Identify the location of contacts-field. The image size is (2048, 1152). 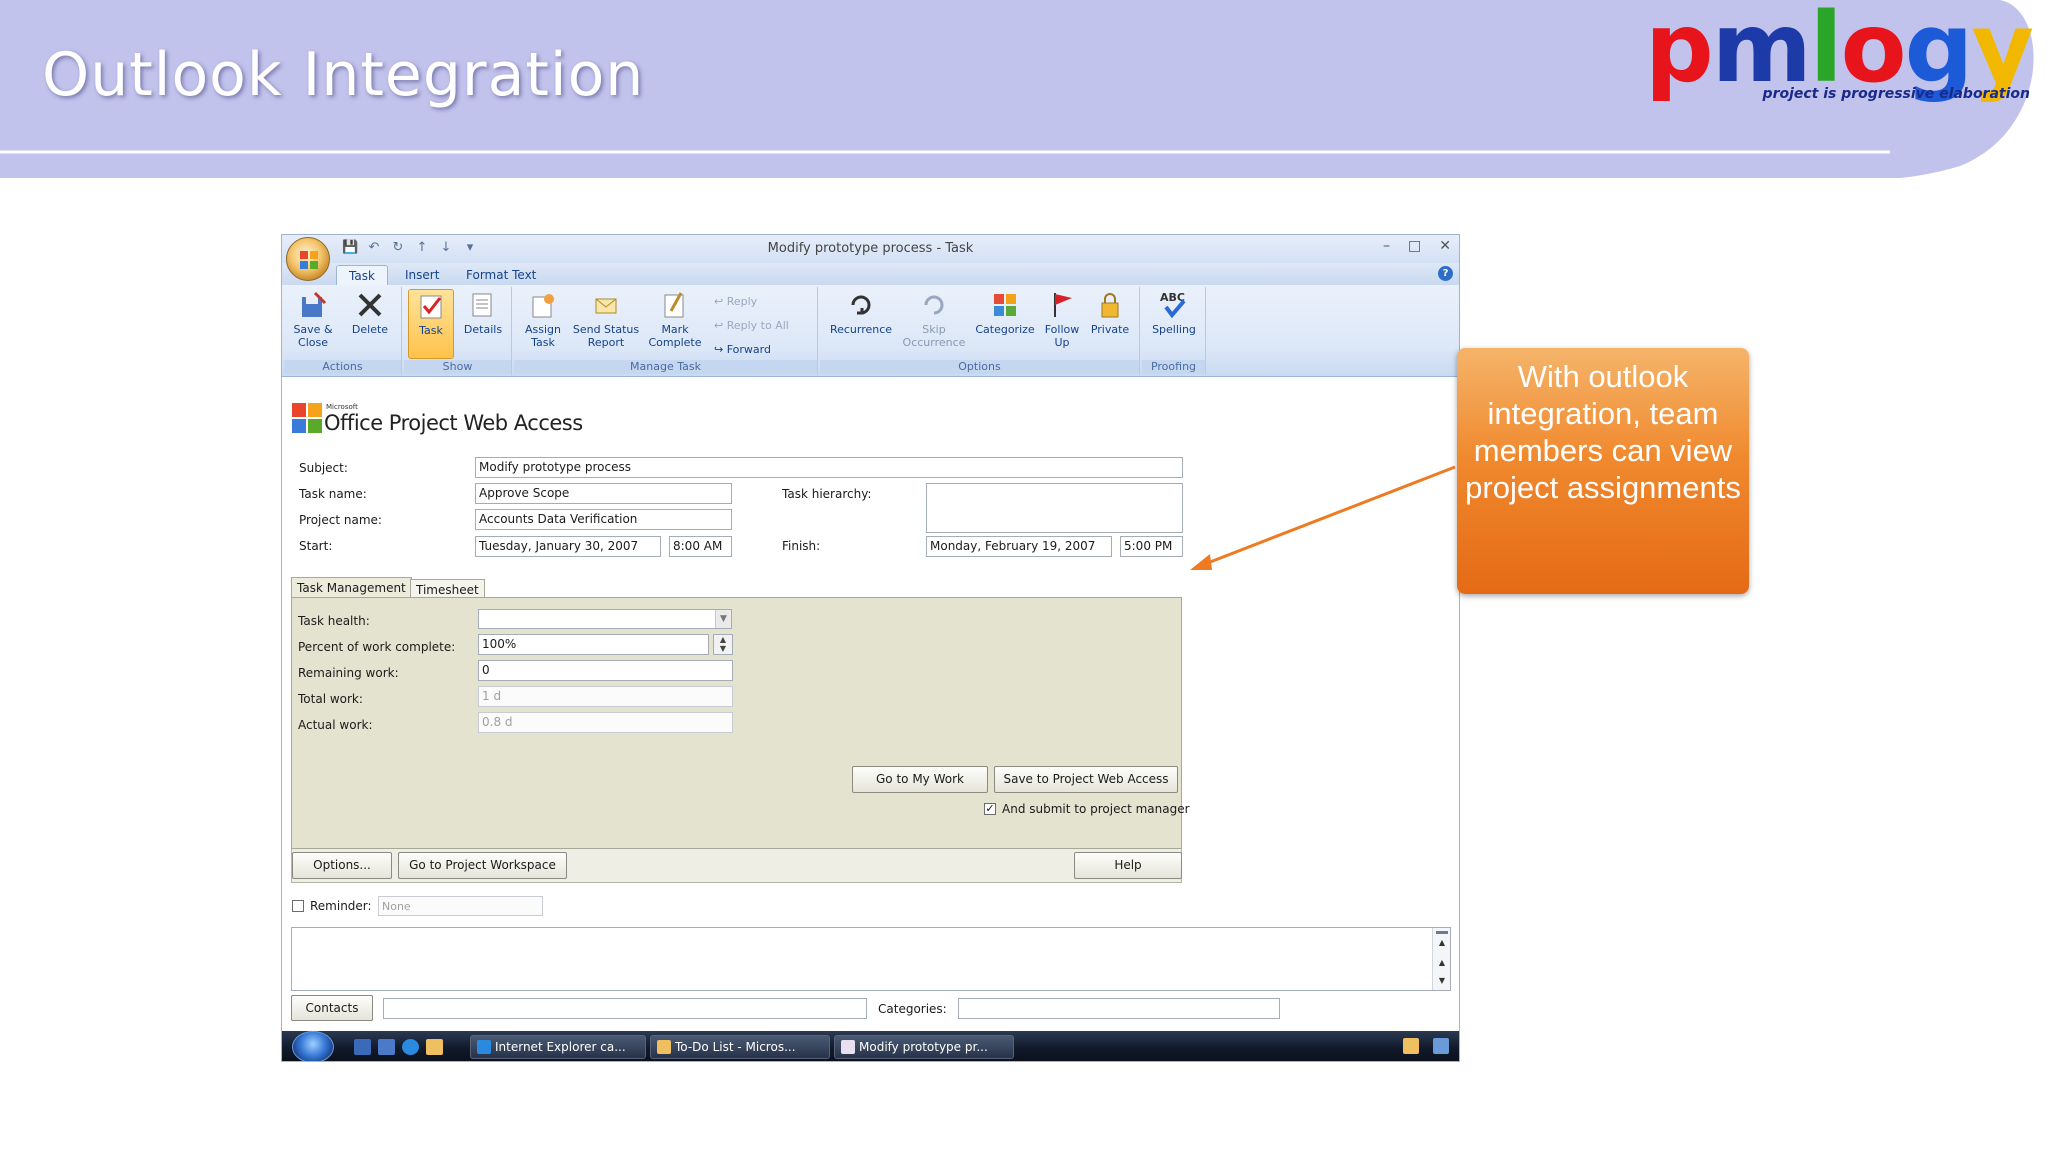
(625, 1008).